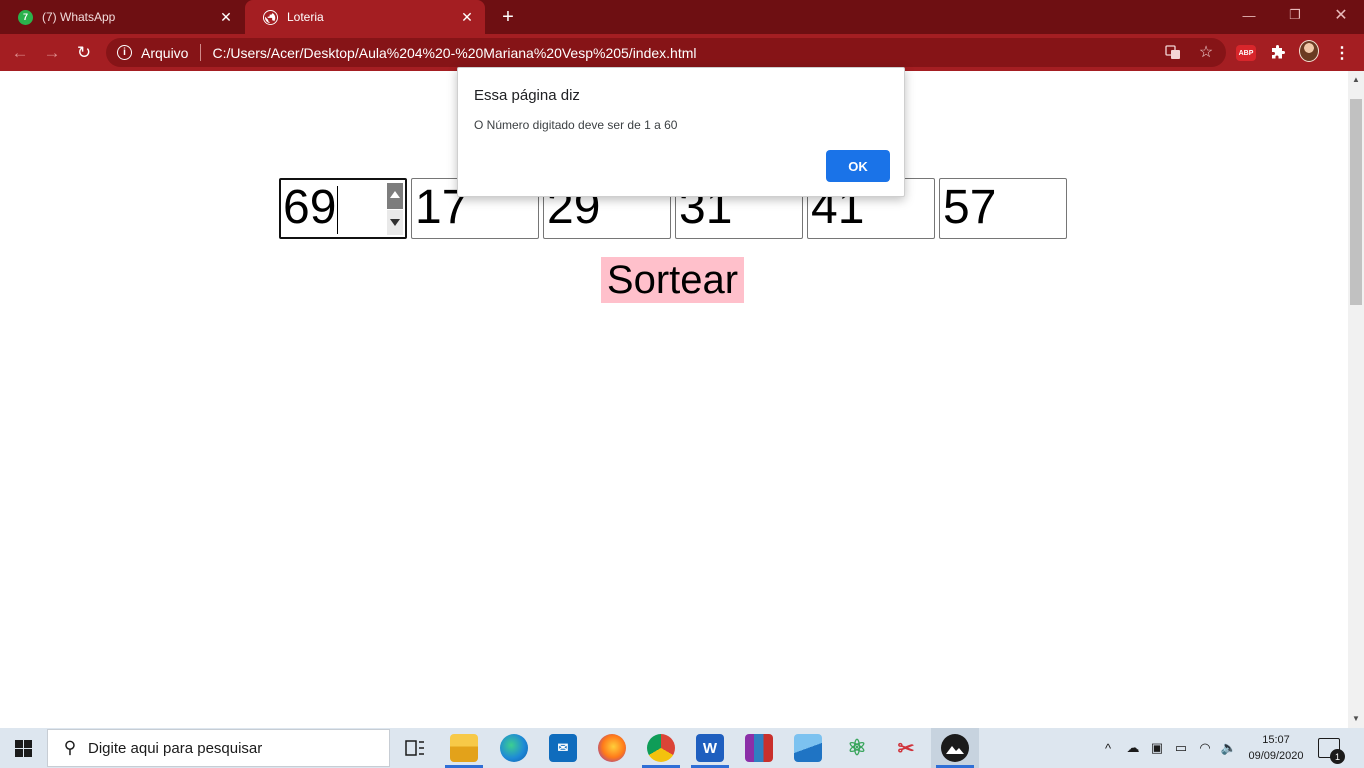  What do you see at coordinates (124, 52) in the screenshot?
I see `info-icon: i` at bounding box center [124, 52].